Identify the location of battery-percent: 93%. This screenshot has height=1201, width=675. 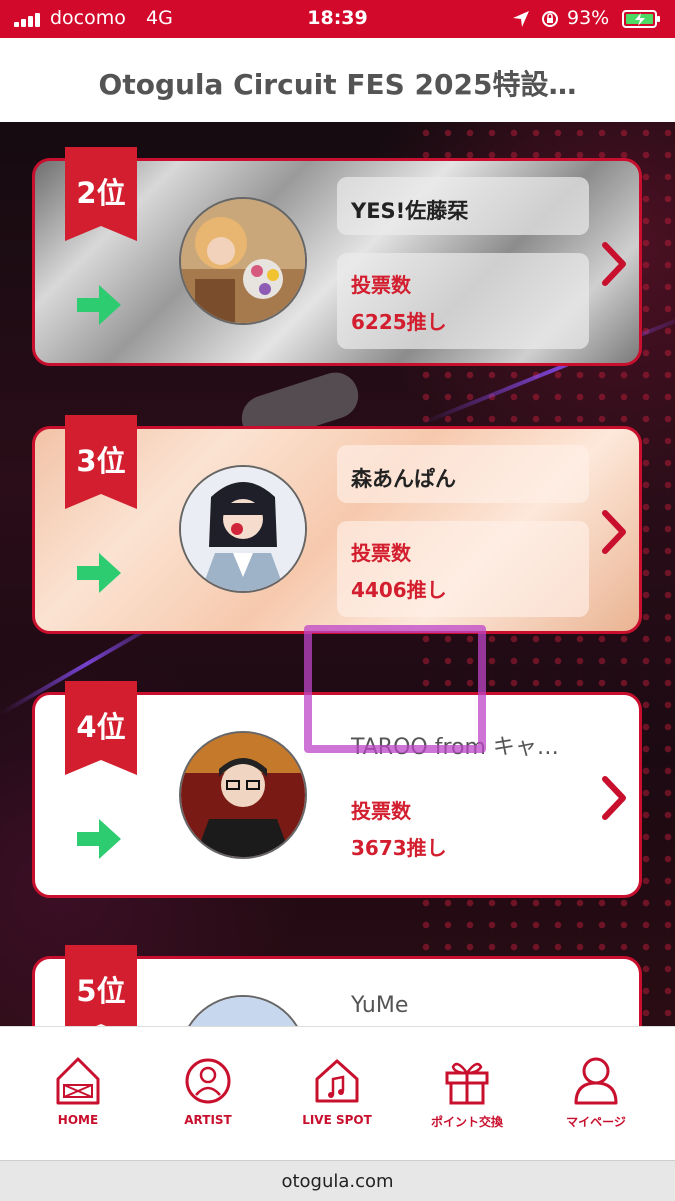
(588, 18).